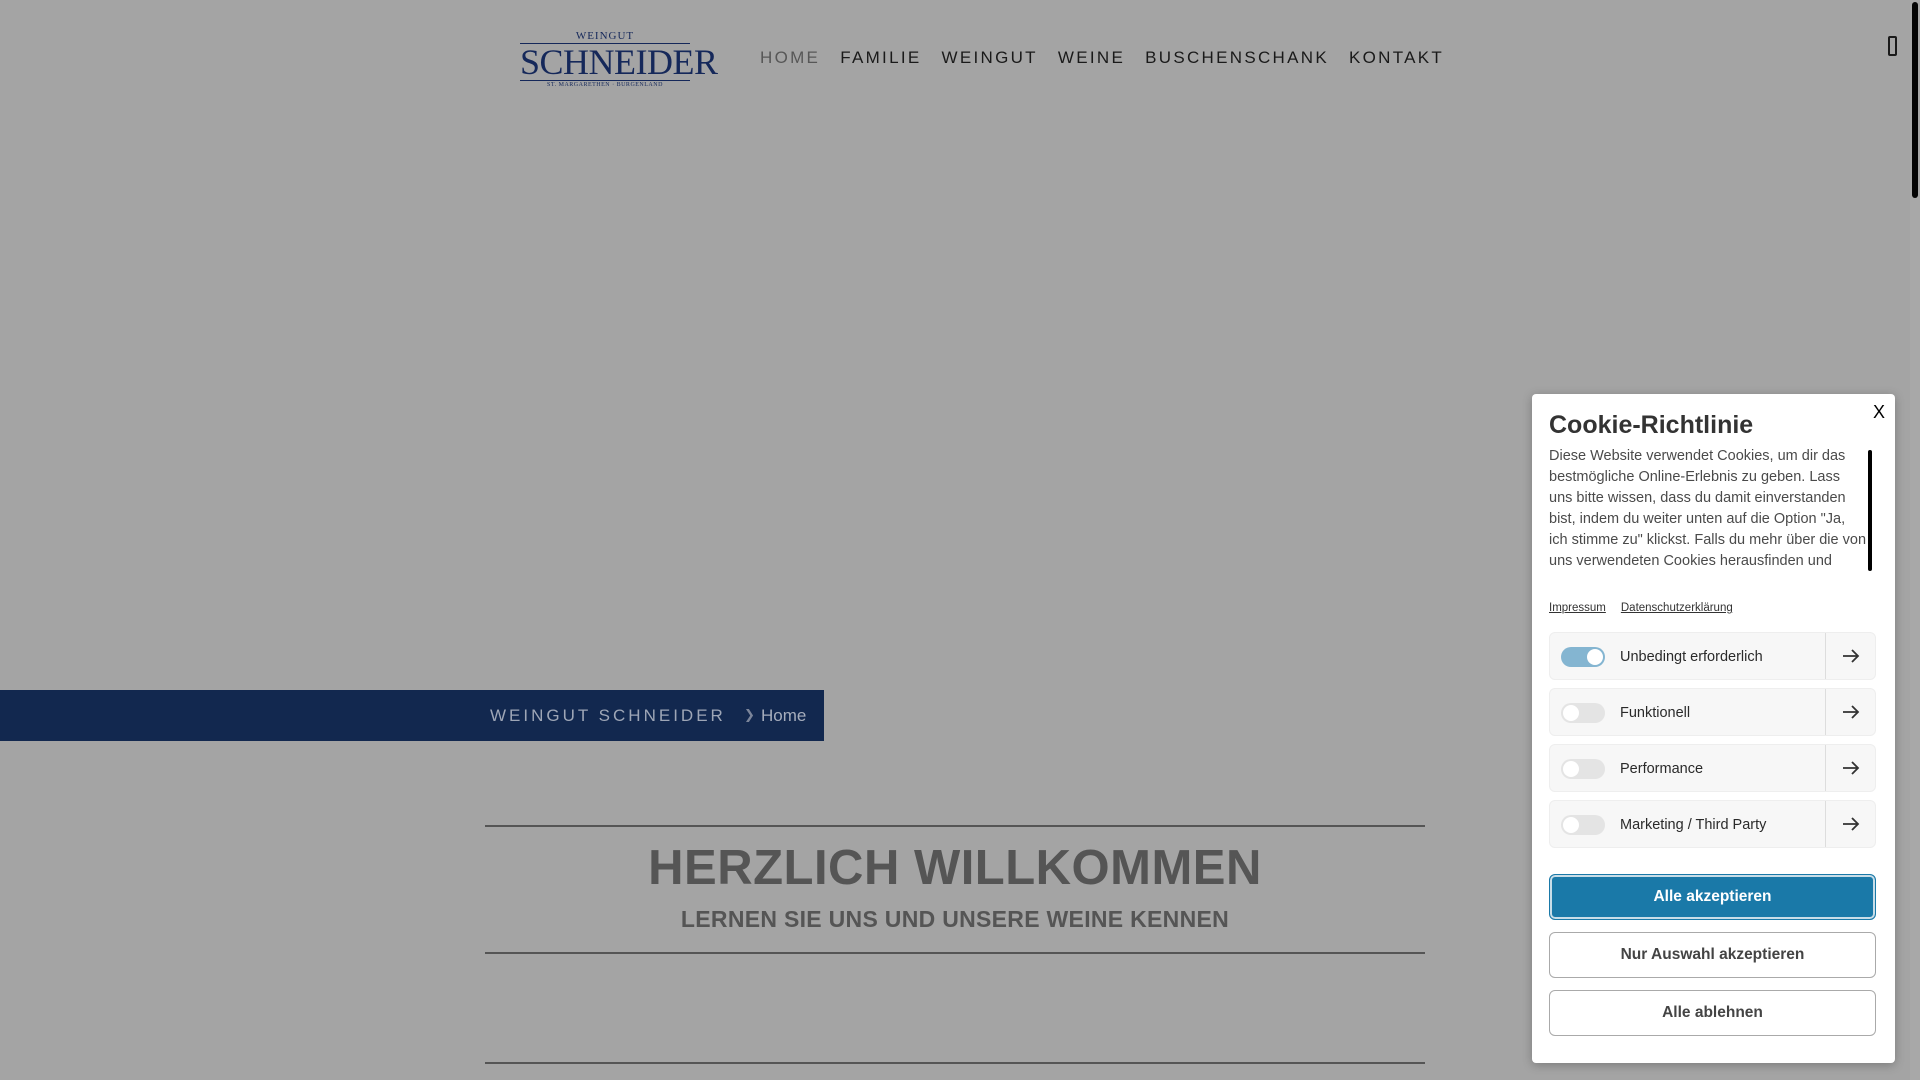  Describe the element at coordinates (1712, 768) in the screenshot. I see `cookie-category-performance: Performance` at that location.